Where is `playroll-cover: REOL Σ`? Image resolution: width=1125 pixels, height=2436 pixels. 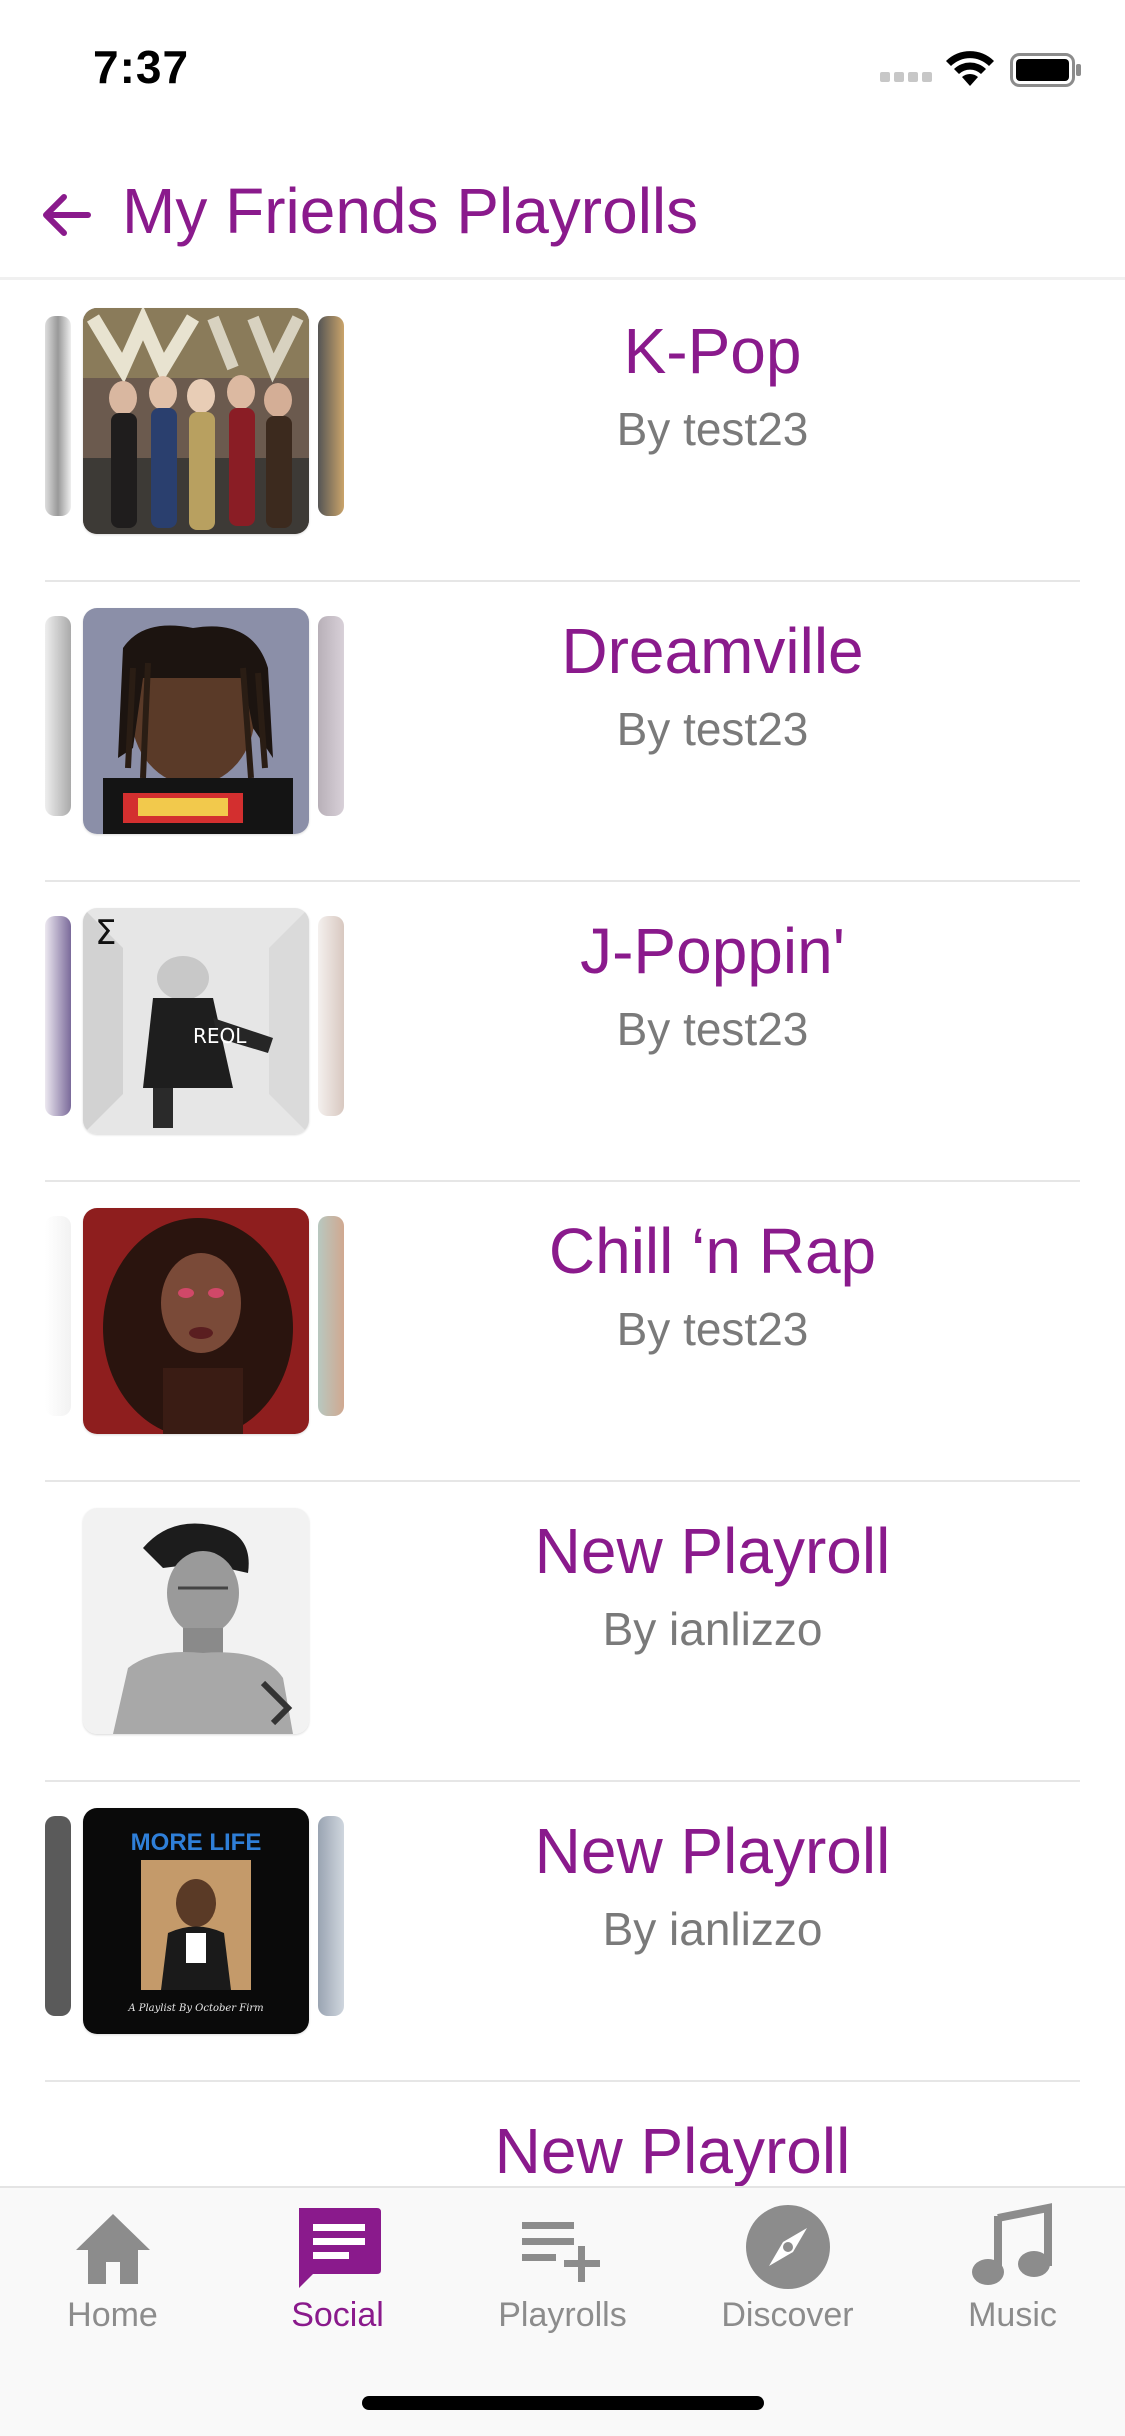 playroll-cover: REOL Σ is located at coordinates (196, 1021).